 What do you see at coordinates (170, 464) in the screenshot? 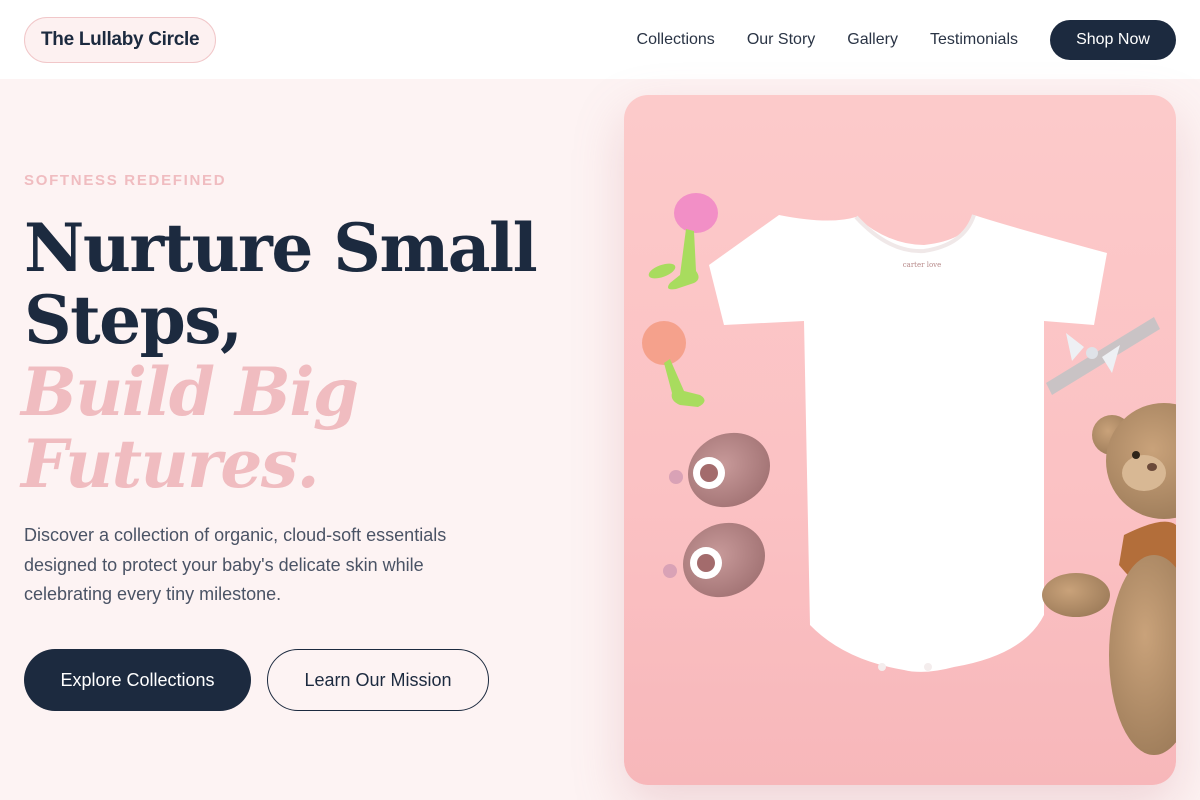
I see `headline-accent-line-2: Futures.` at bounding box center [170, 464].